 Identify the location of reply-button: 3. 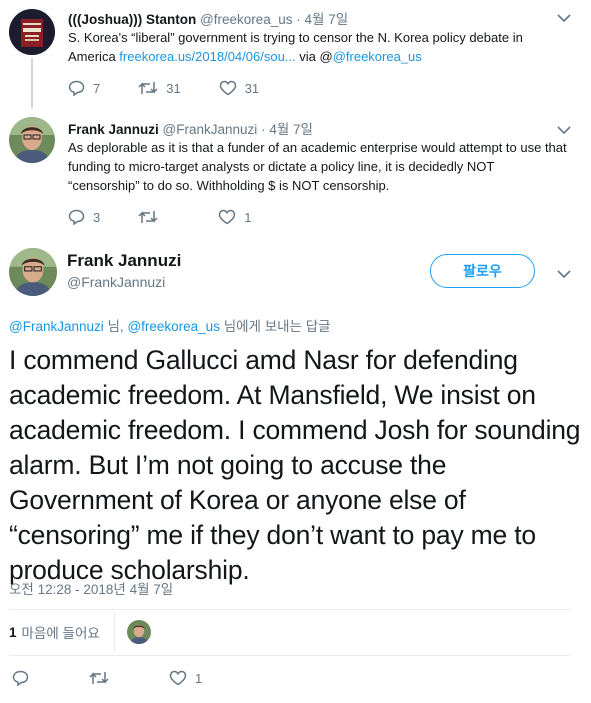
(84, 217).